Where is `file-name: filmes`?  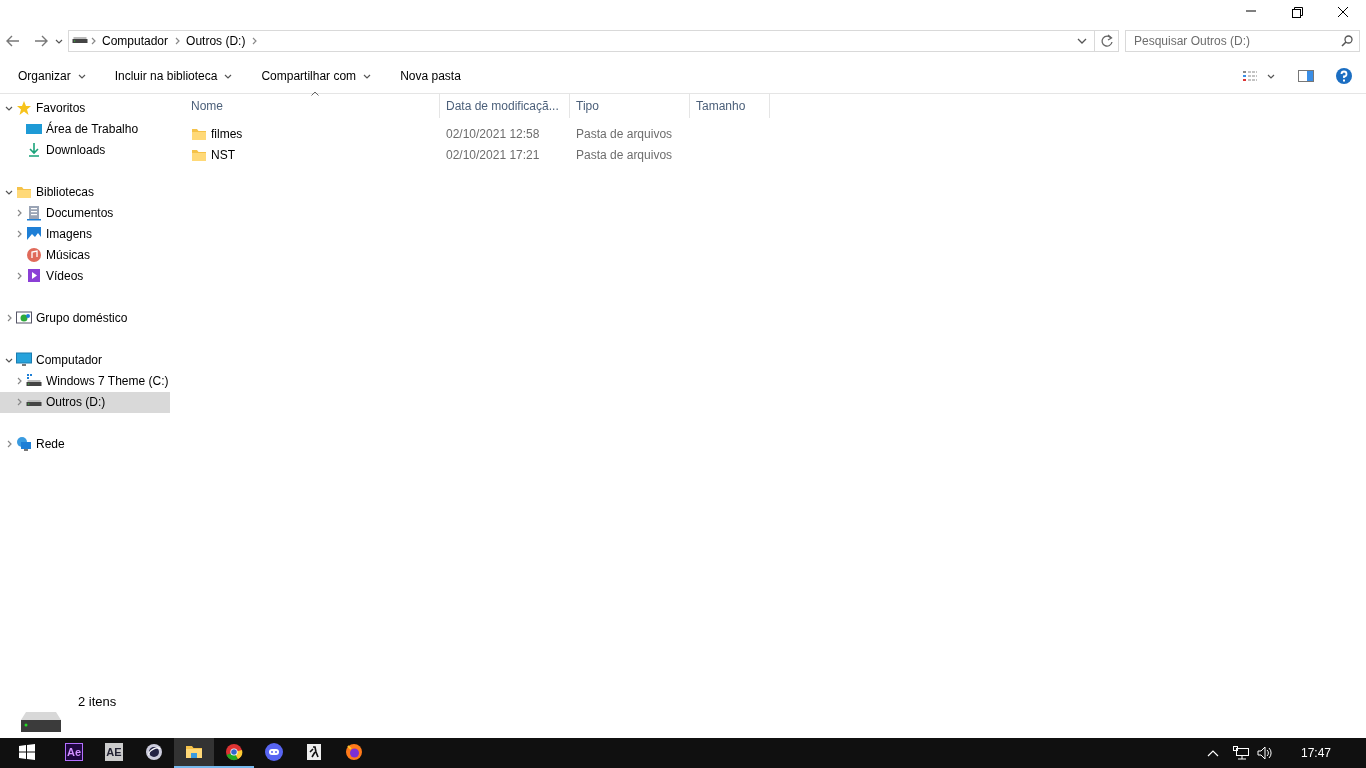
file-name: filmes is located at coordinates (227, 134).